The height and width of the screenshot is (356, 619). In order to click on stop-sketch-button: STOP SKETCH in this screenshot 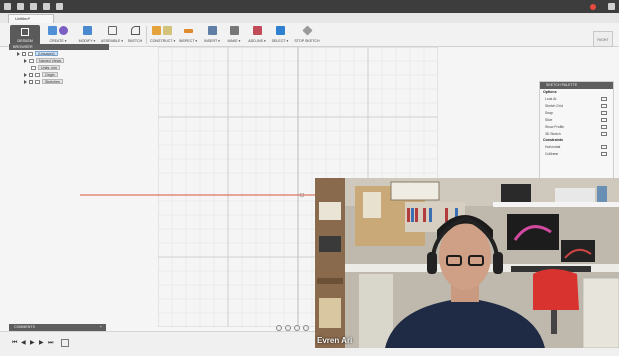, I will do `click(307, 35)`.